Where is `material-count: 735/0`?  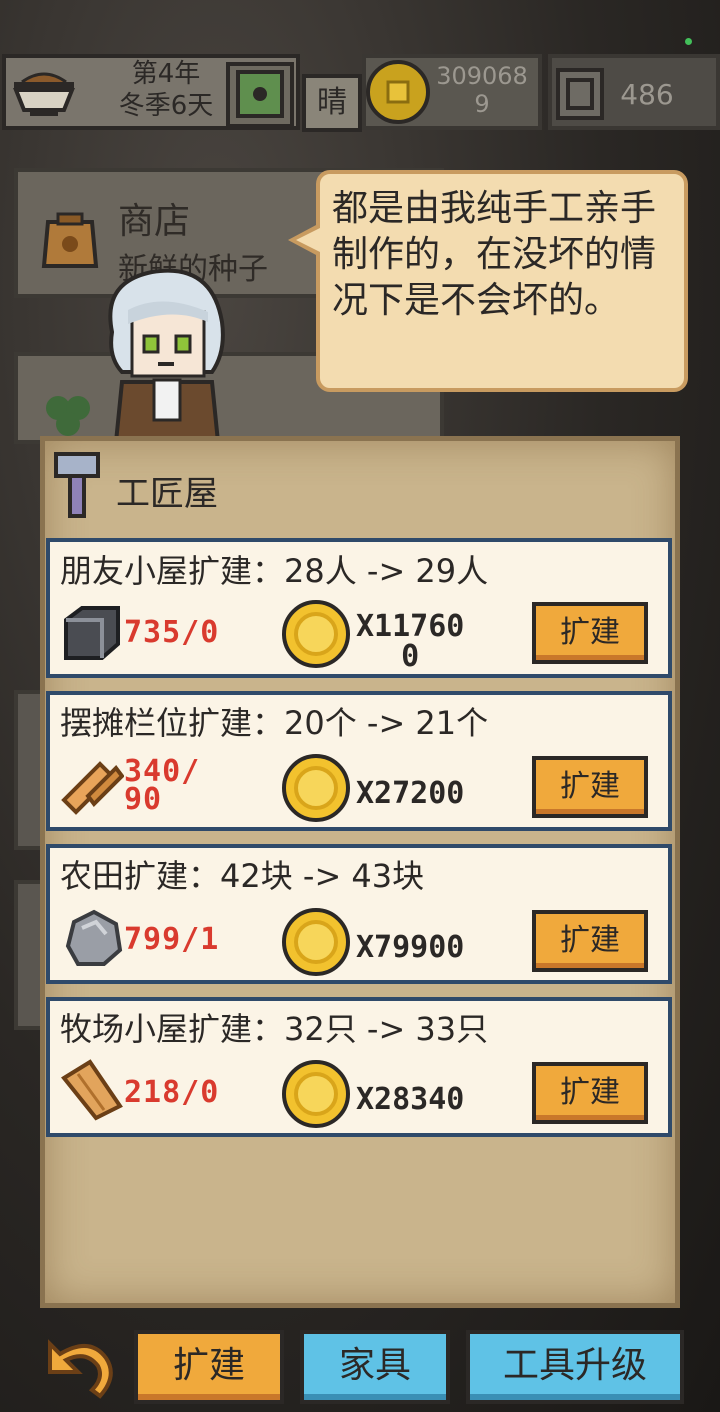 material-count: 735/0 is located at coordinates (172, 632).